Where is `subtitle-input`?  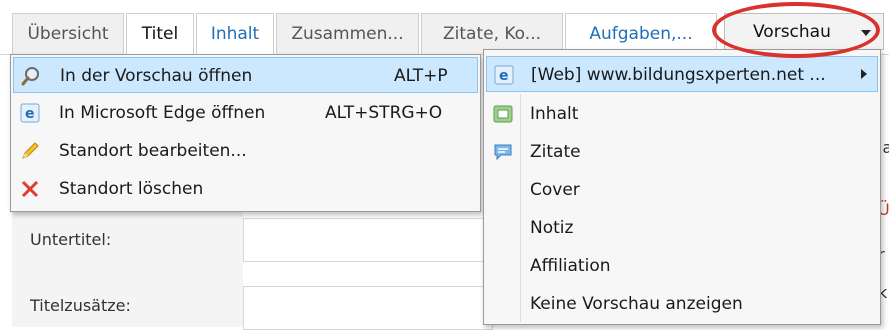
subtitle-input is located at coordinates (368, 240).